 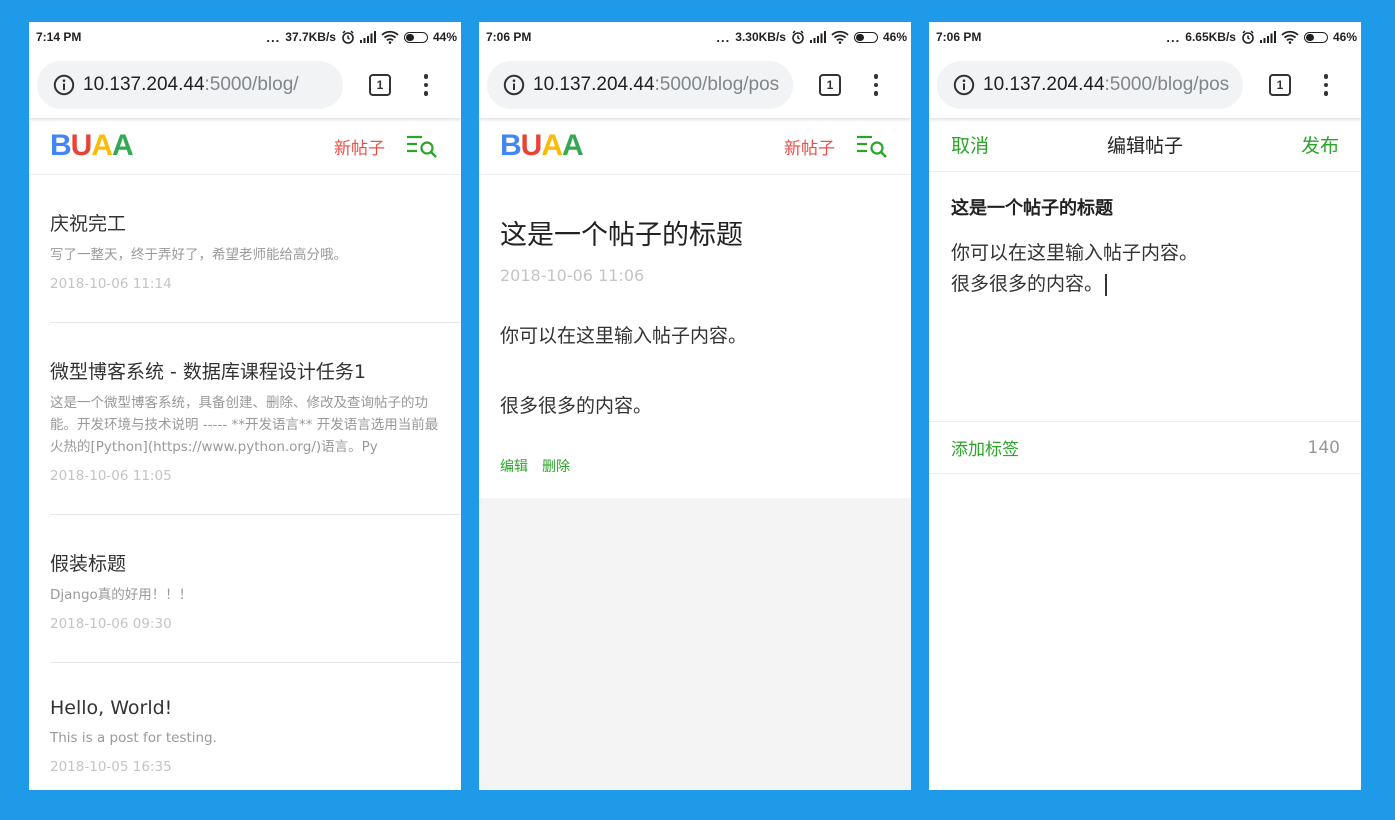 What do you see at coordinates (1145, 37) in the screenshot?
I see `status-bar: 7:06 PM ... 6.65KB/s 46%` at bounding box center [1145, 37].